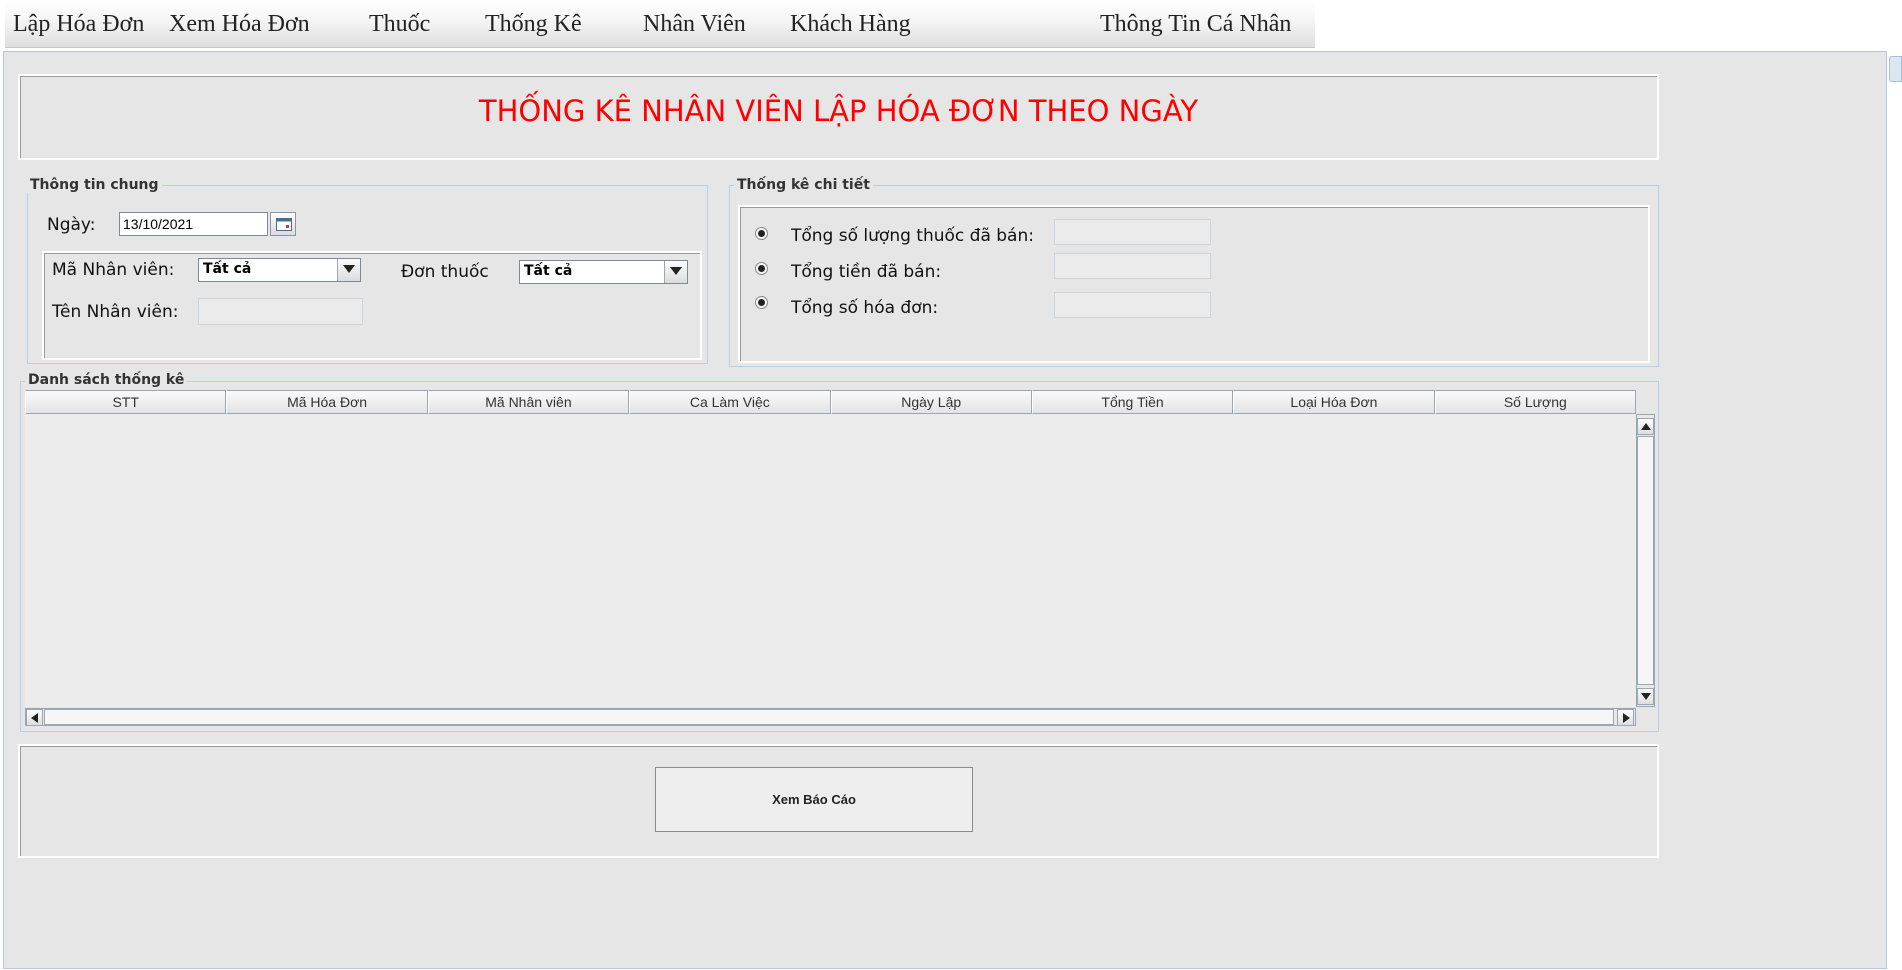  What do you see at coordinates (227, 269) in the screenshot?
I see `employee-id-value: Tất cả` at bounding box center [227, 269].